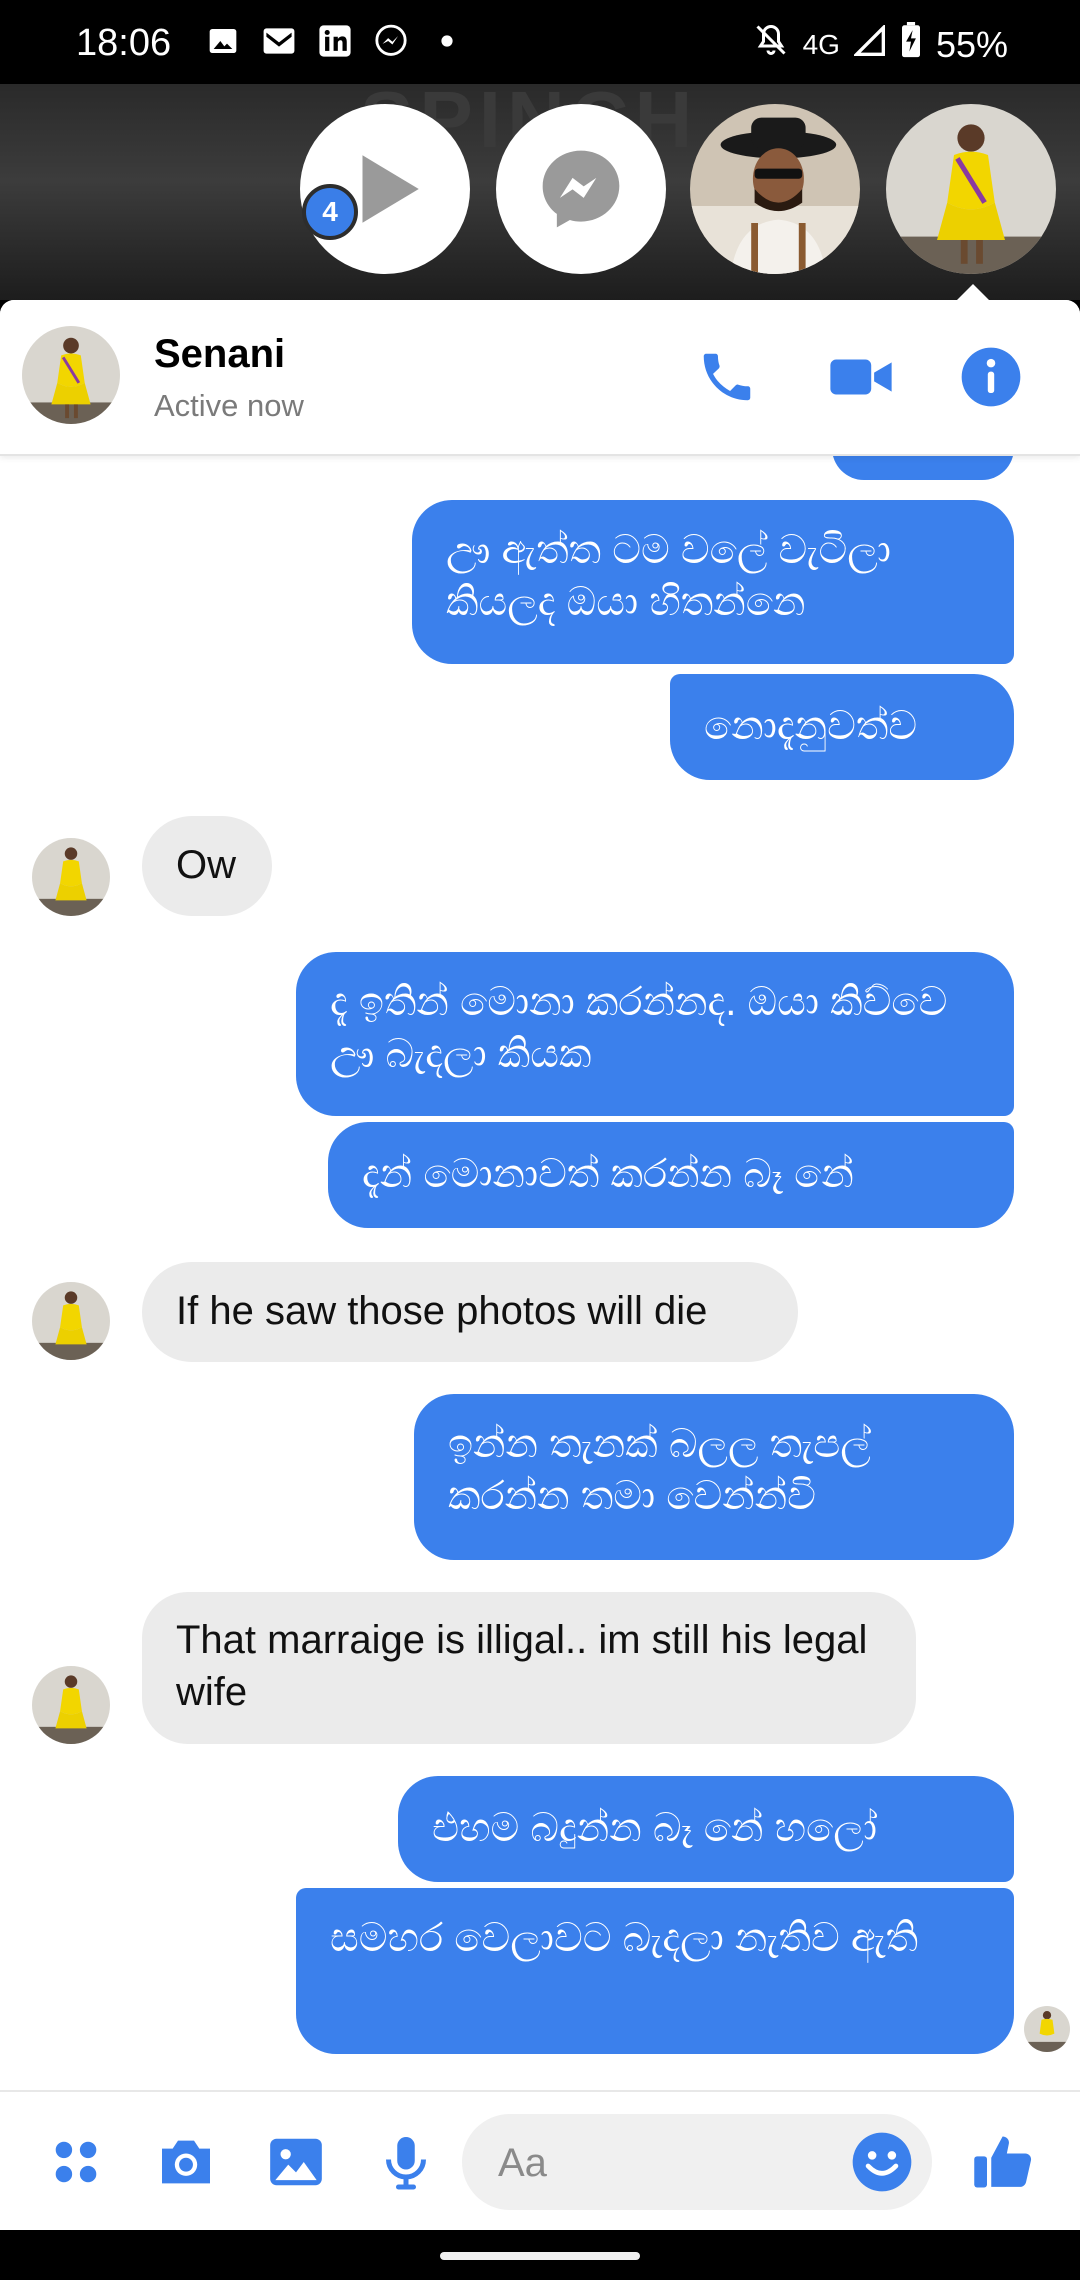 This screenshot has height=2280, width=1080. Describe the element at coordinates (663, 2163) in the screenshot. I see `message-input` at that location.